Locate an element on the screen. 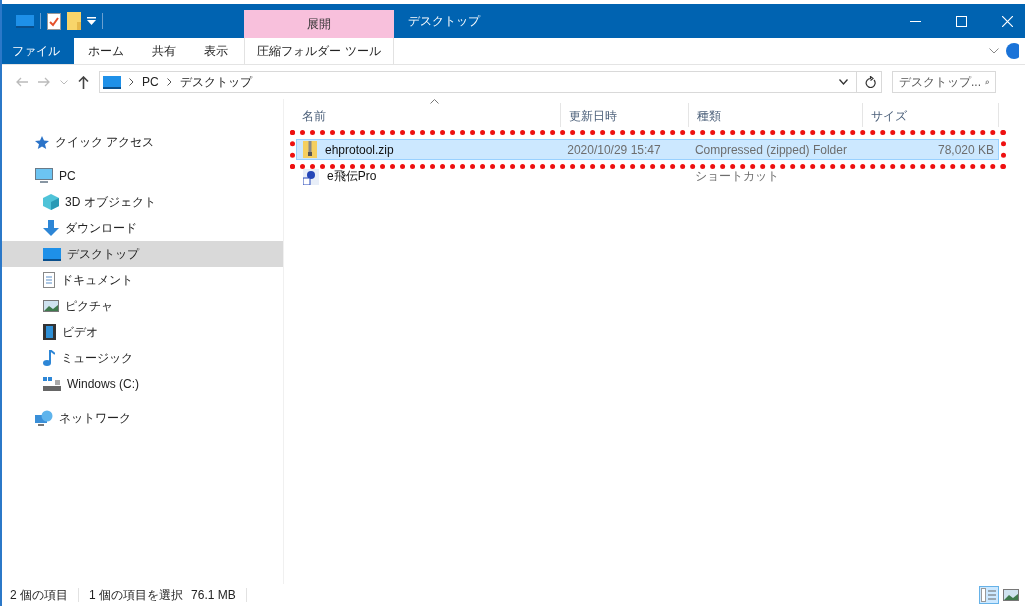 Image resolution: width=1025 pixels, height=606 pixels. monitor-icon is located at coordinates (44, 176).